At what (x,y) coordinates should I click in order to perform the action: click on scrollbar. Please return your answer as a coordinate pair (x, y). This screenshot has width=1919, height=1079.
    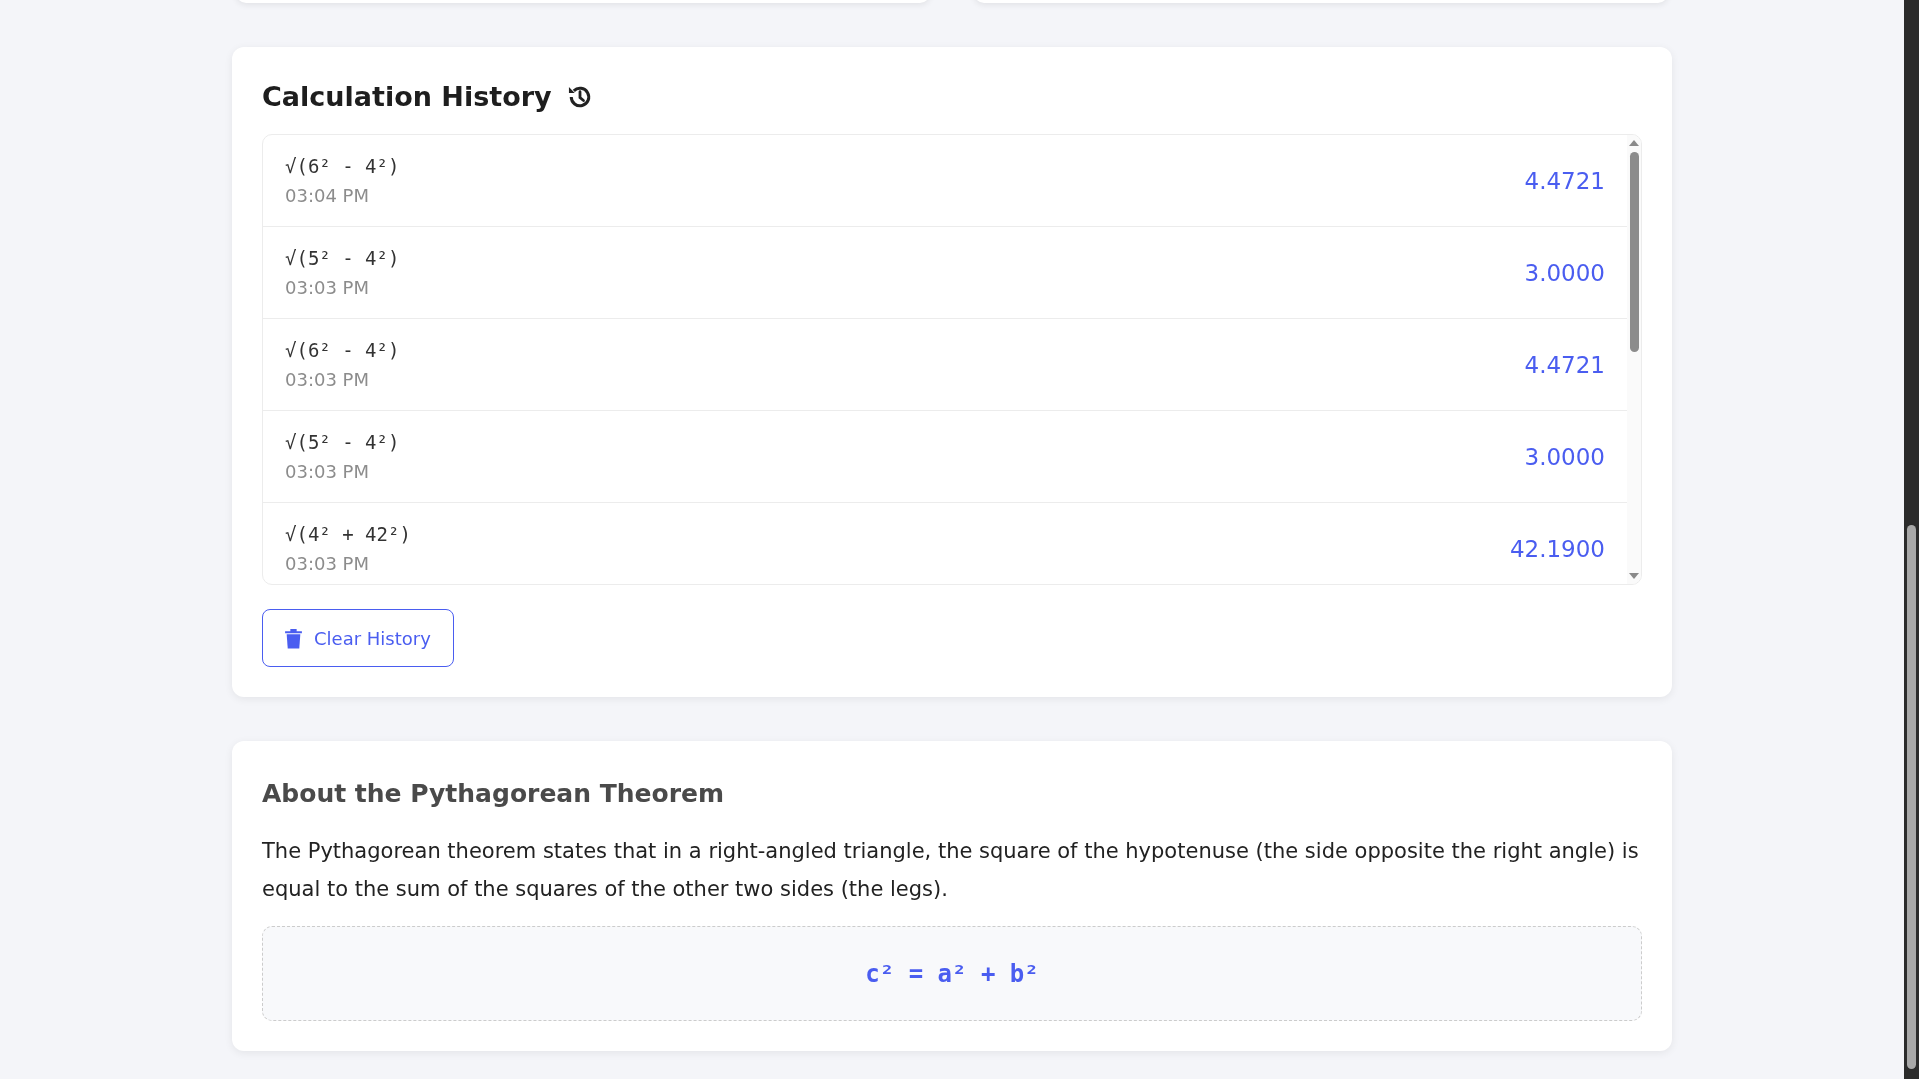
    Looking at the image, I should click on (1634, 359).